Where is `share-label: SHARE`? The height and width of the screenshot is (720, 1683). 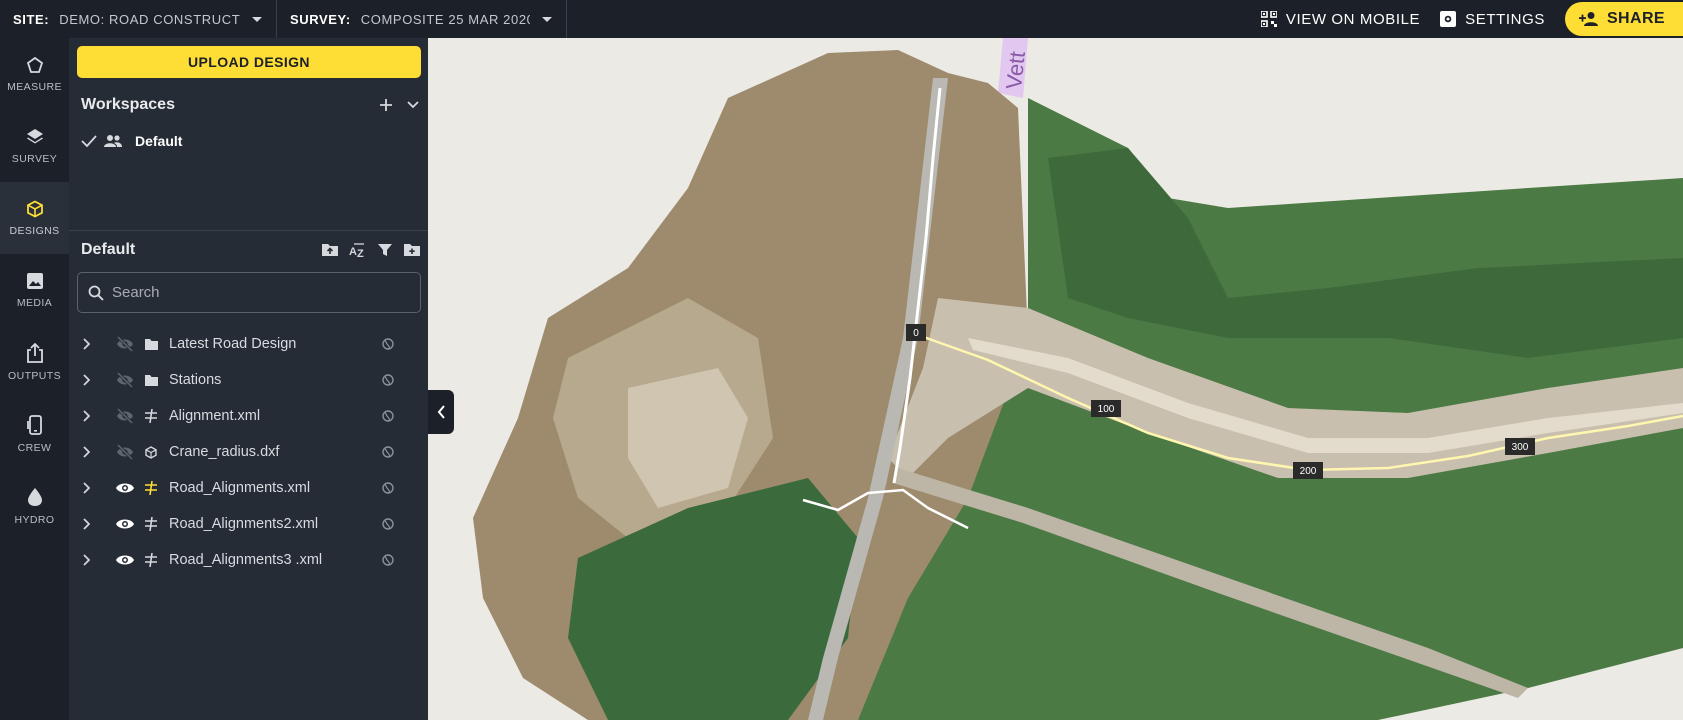 share-label: SHARE is located at coordinates (1635, 18).